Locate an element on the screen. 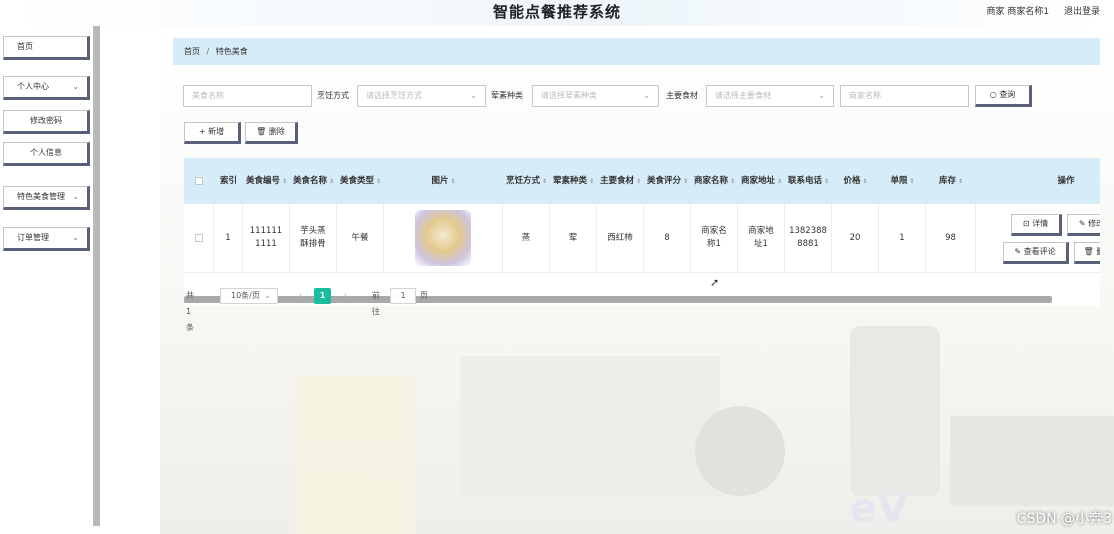  column-header-merchant-name: 商家名称 ⇕ is located at coordinates (714, 181).